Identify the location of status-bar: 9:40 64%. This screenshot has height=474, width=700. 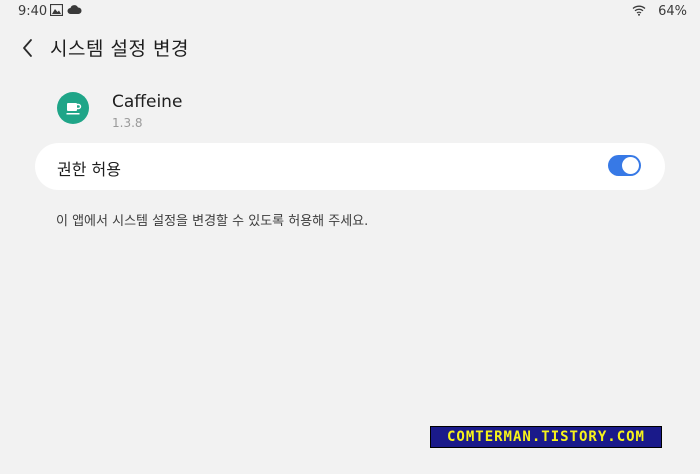
(350, 12).